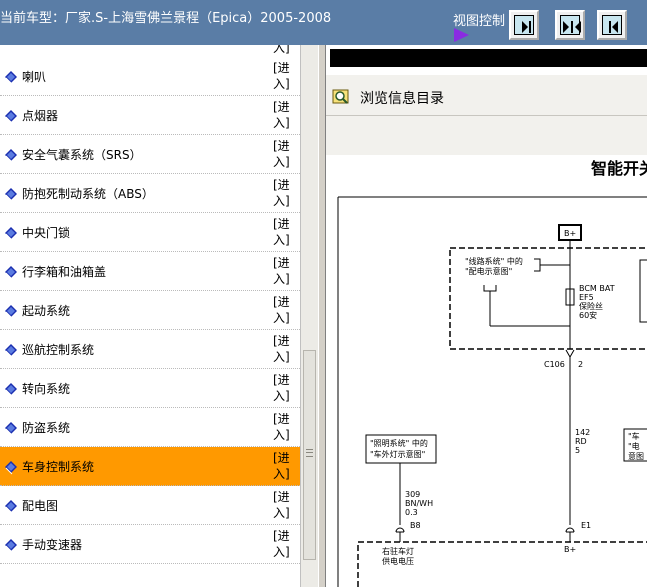 This screenshot has height=587, width=647. What do you see at coordinates (586, 297) in the screenshot?
I see `fuse-label-2: EF5` at bounding box center [586, 297].